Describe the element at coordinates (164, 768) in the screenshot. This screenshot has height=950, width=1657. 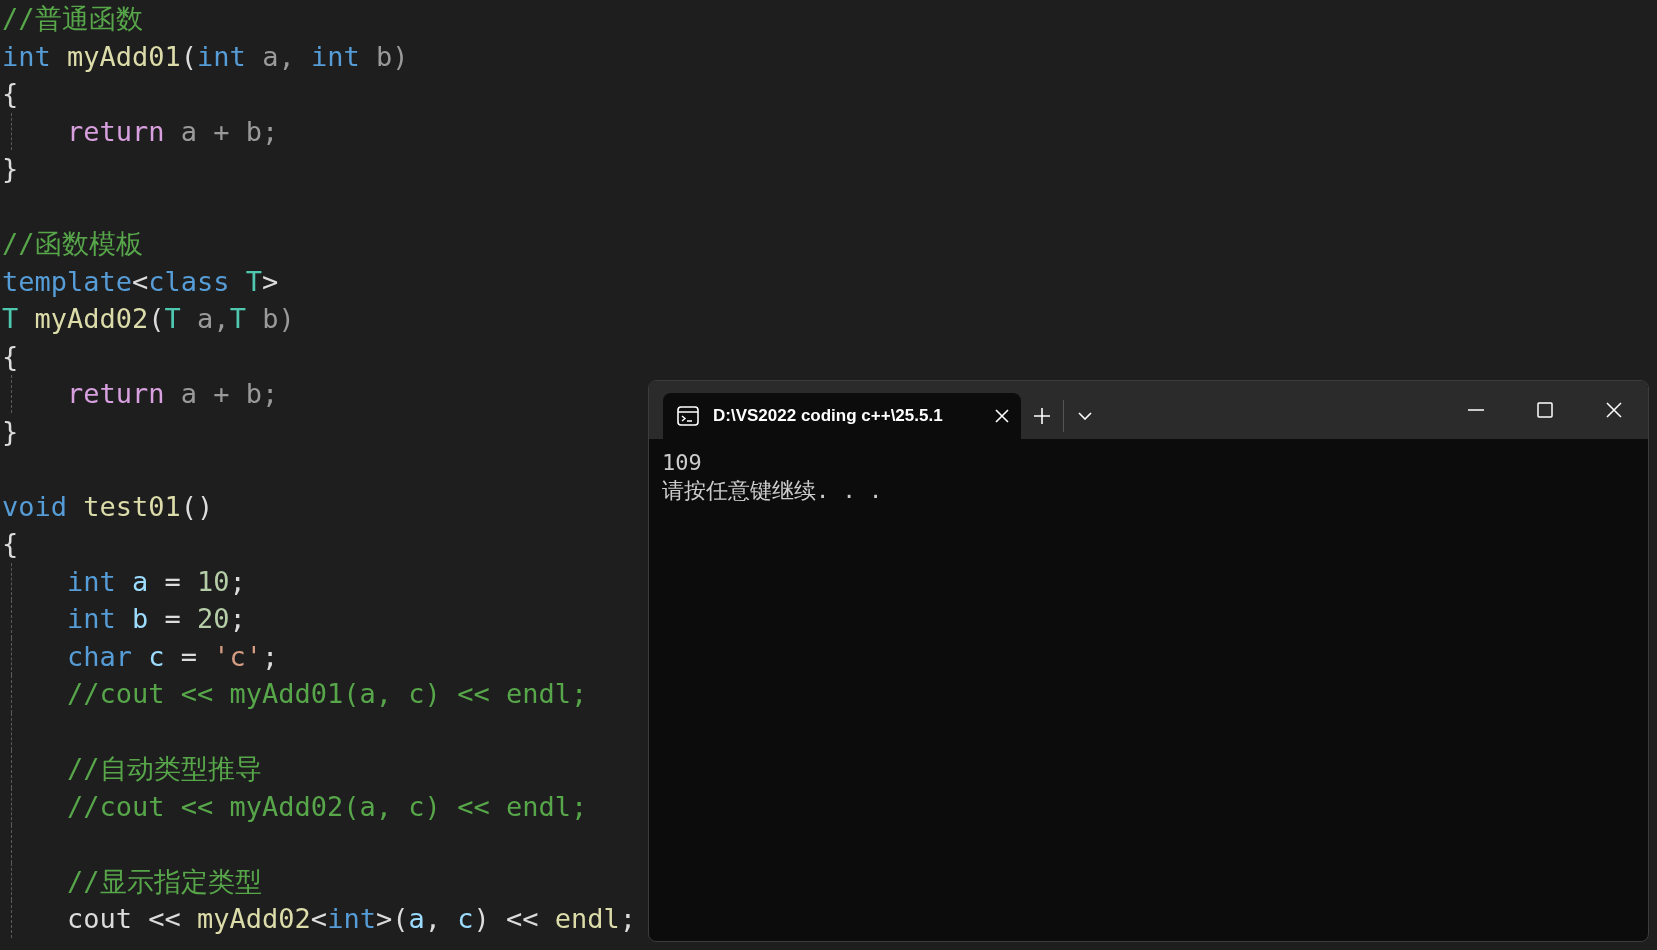
I see `code-comment: //自动类型推导` at that location.